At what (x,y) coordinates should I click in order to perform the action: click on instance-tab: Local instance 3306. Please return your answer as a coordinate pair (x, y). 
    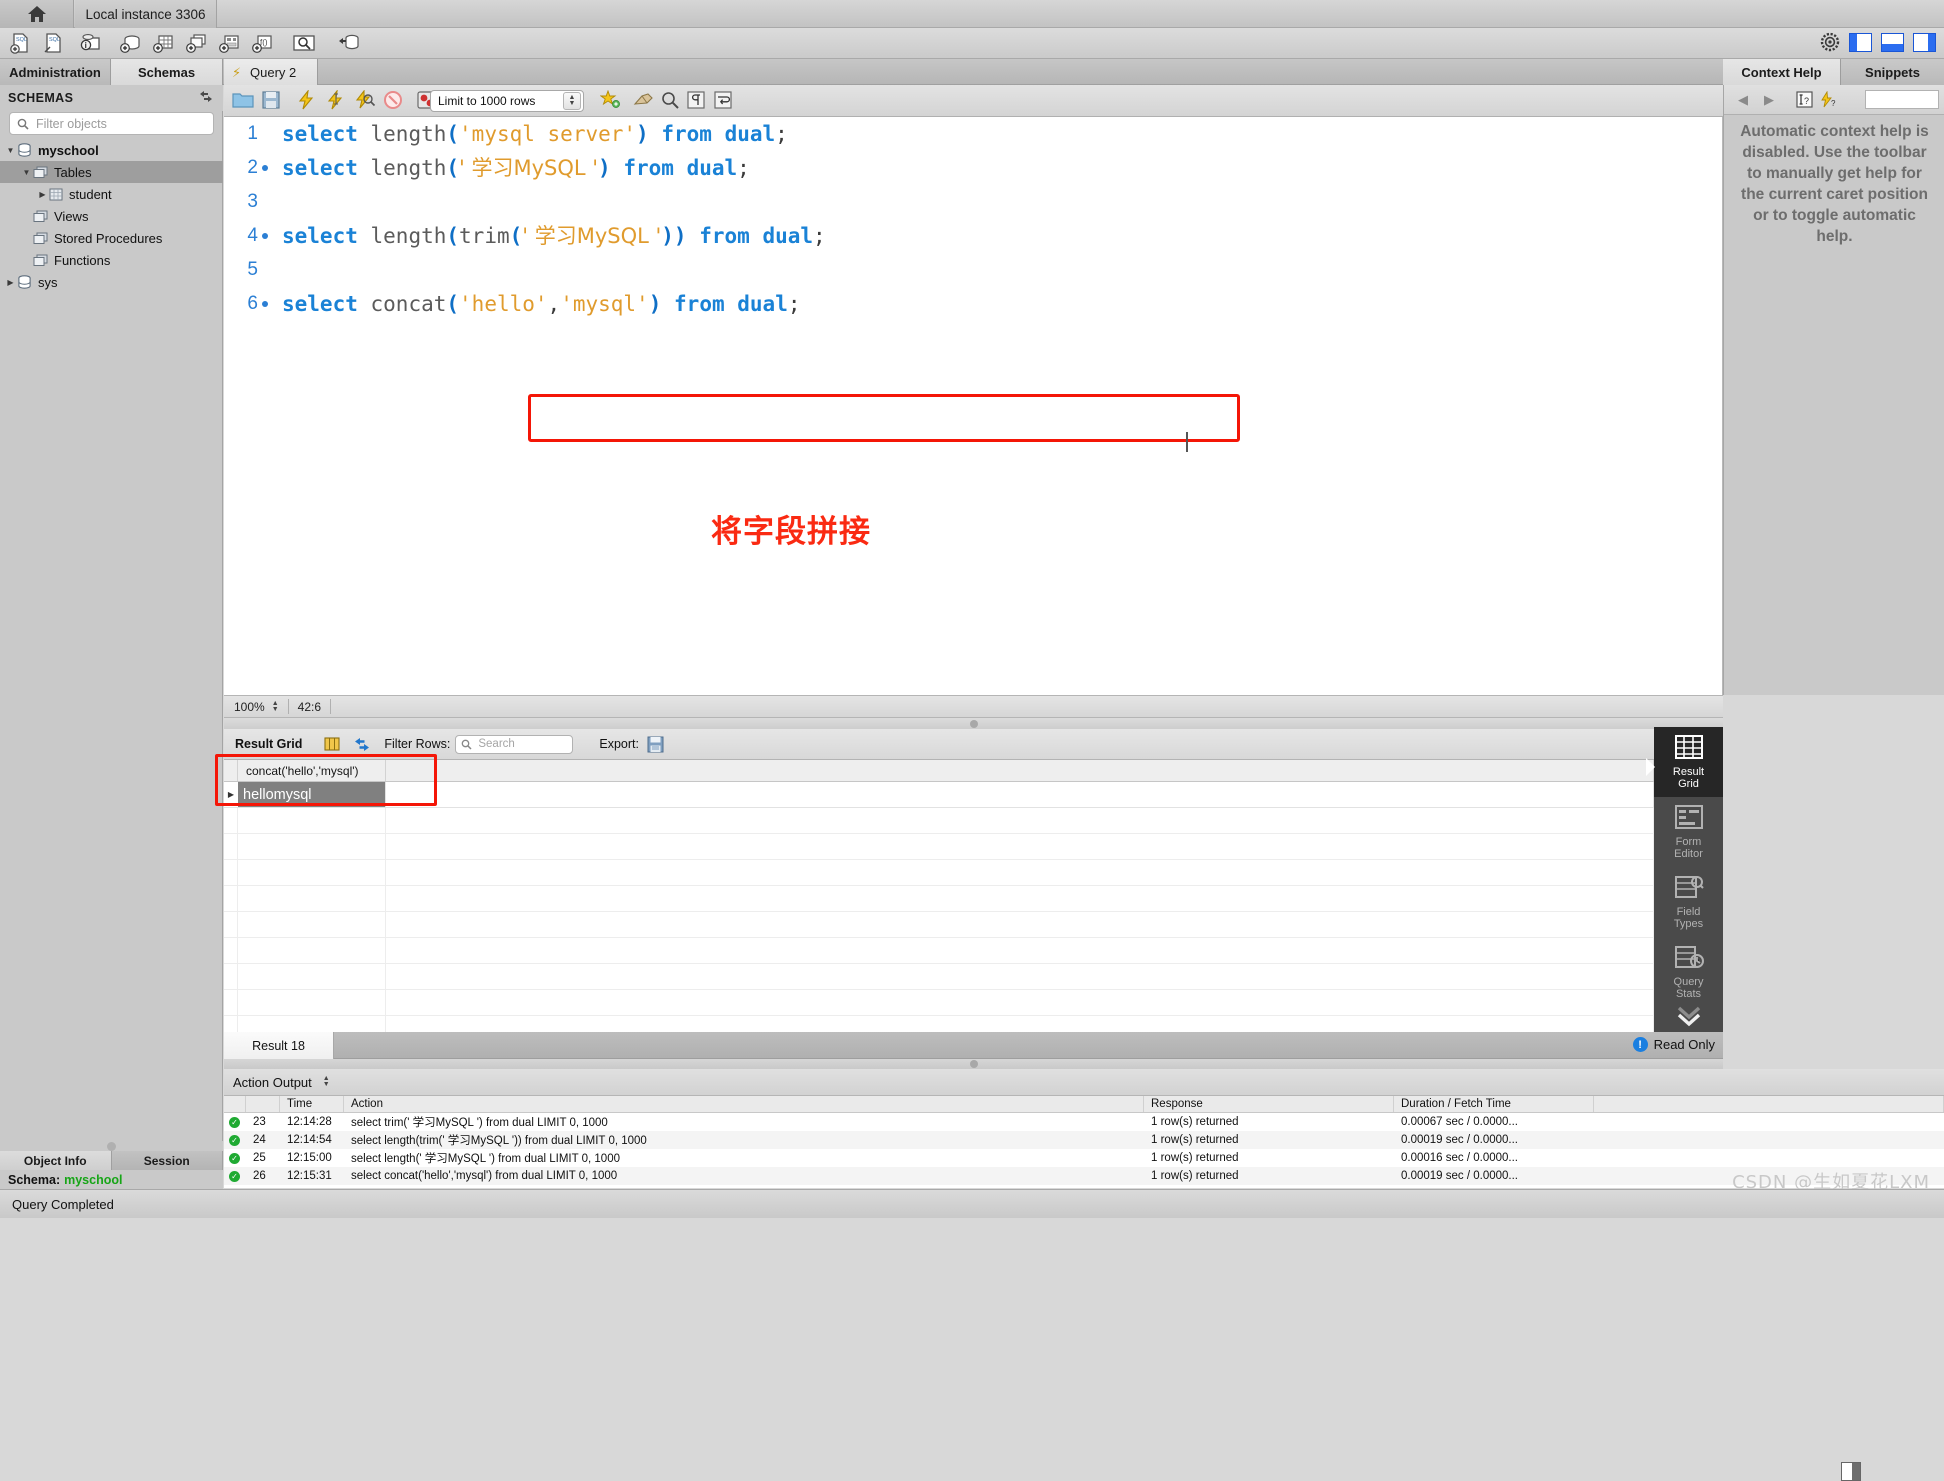
    Looking at the image, I should click on (146, 14).